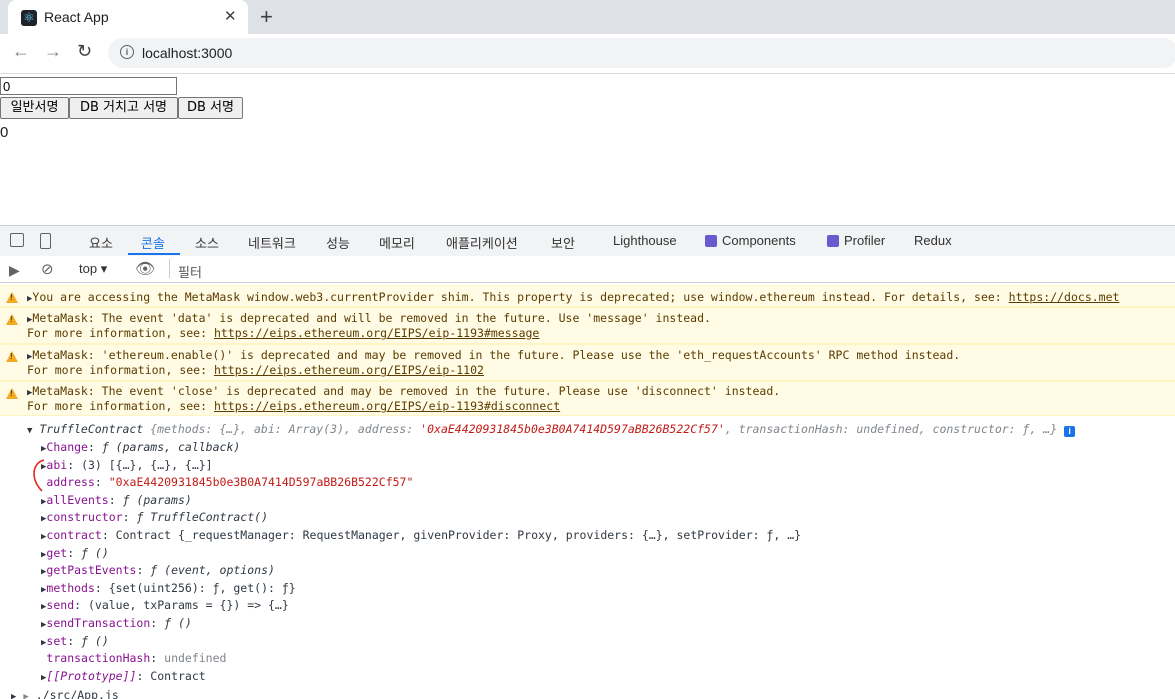 This screenshot has width=1175, height=699. I want to click on db-sign-button: DB 서명, so click(210, 108).